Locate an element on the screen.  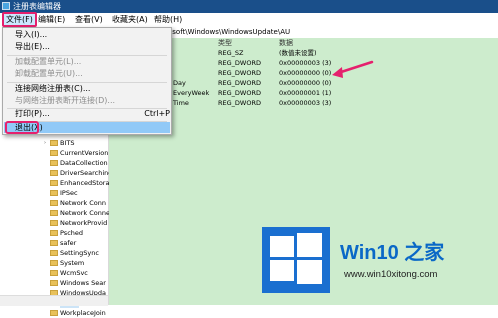
tree-node: Network Conn is located at coordinates (78, 203).